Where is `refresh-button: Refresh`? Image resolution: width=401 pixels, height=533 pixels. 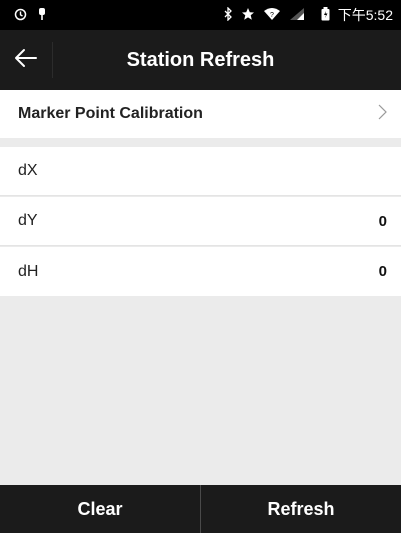
refresh-button: Refresh is located at coordinates (301, 509).